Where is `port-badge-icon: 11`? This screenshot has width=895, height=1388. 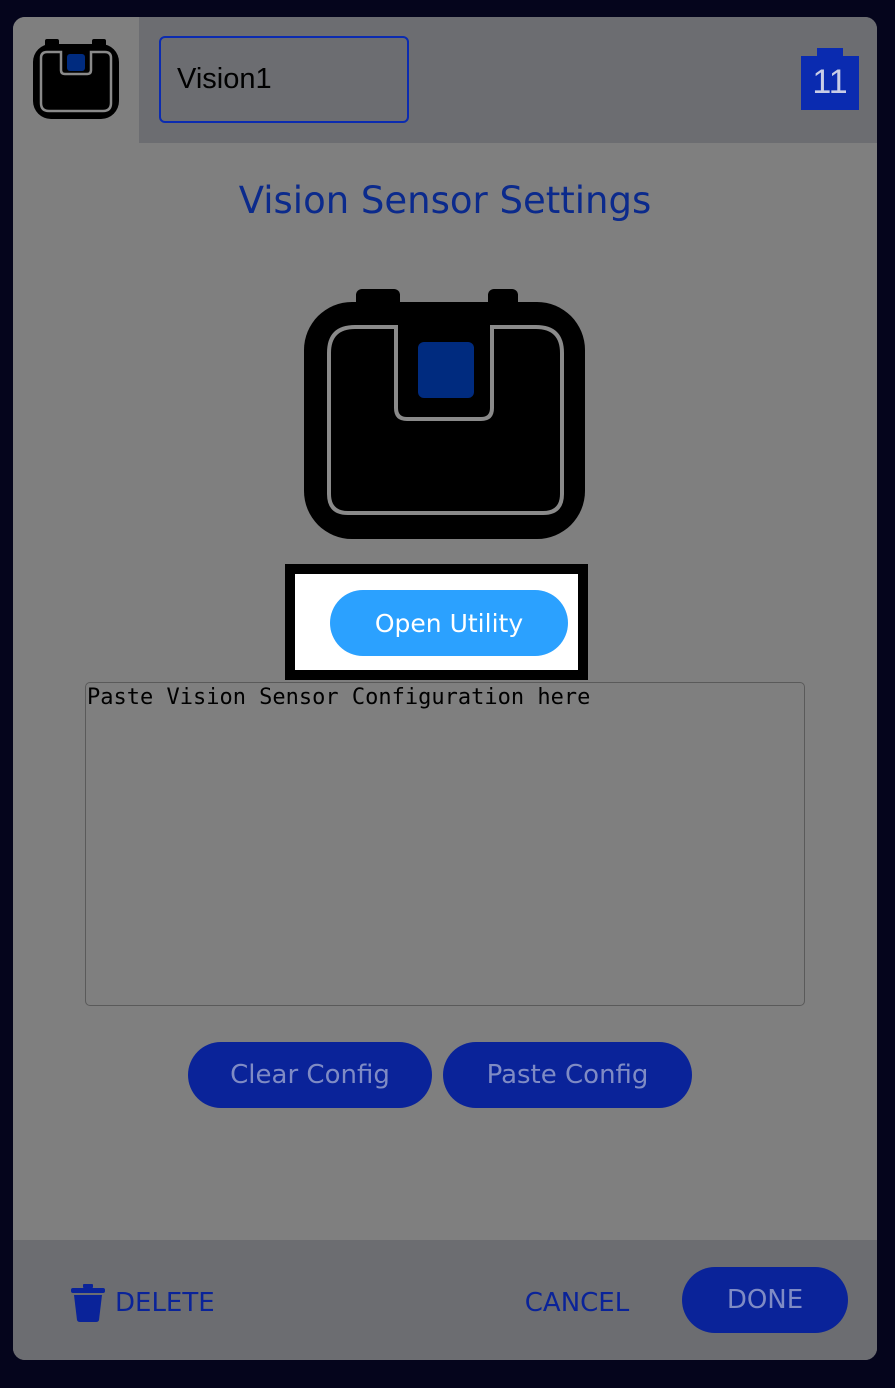 port-badge-icon: 11 is located at coordinates (830, 79).